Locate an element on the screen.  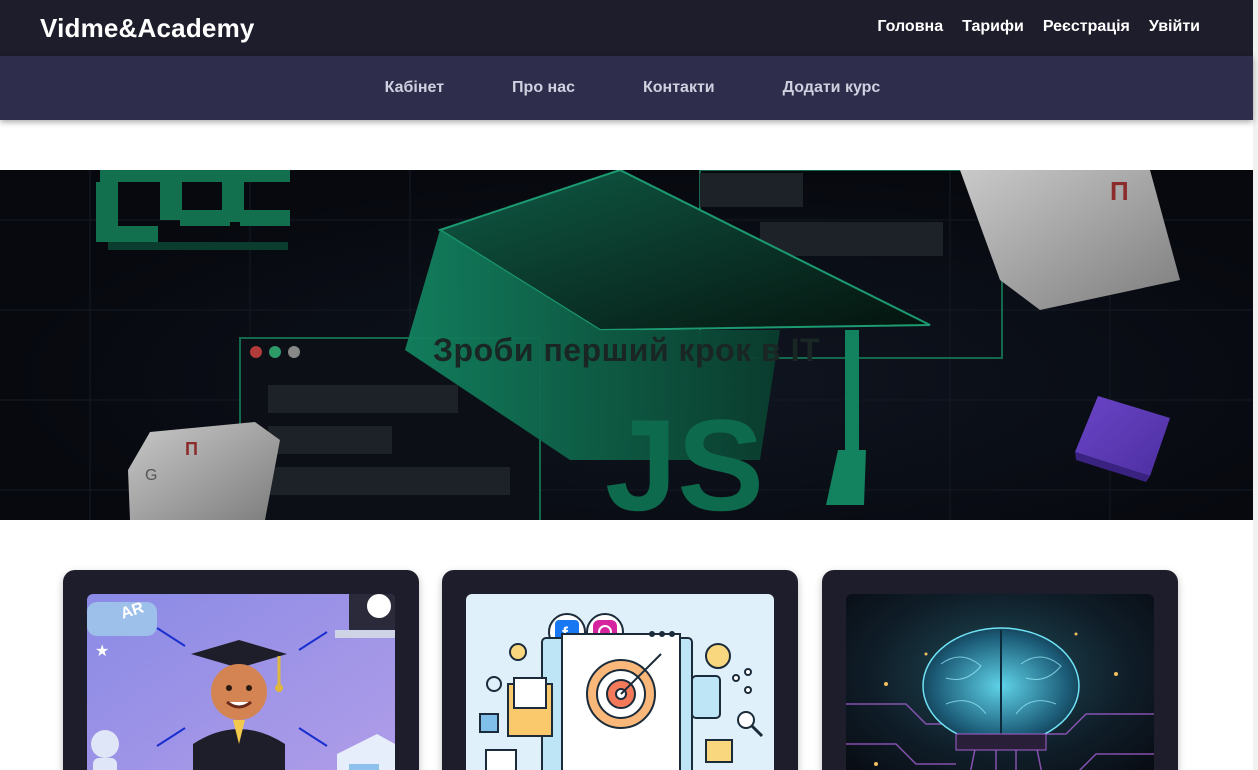
subnav-add-course-link: Додати курс is located at coordinates (832, 88).